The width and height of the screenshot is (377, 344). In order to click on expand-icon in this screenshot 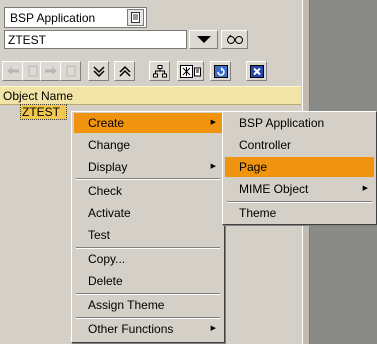, I will do `click(98, 71)`.